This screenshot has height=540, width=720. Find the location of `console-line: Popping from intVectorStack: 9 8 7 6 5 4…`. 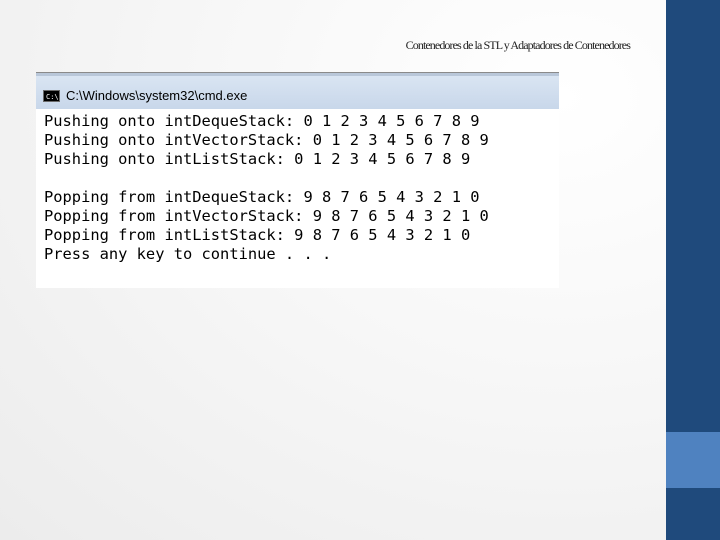

console-line: Popping from intVectorStack: 9 8 7 6 5 4… is located at coordinates (266, 216).